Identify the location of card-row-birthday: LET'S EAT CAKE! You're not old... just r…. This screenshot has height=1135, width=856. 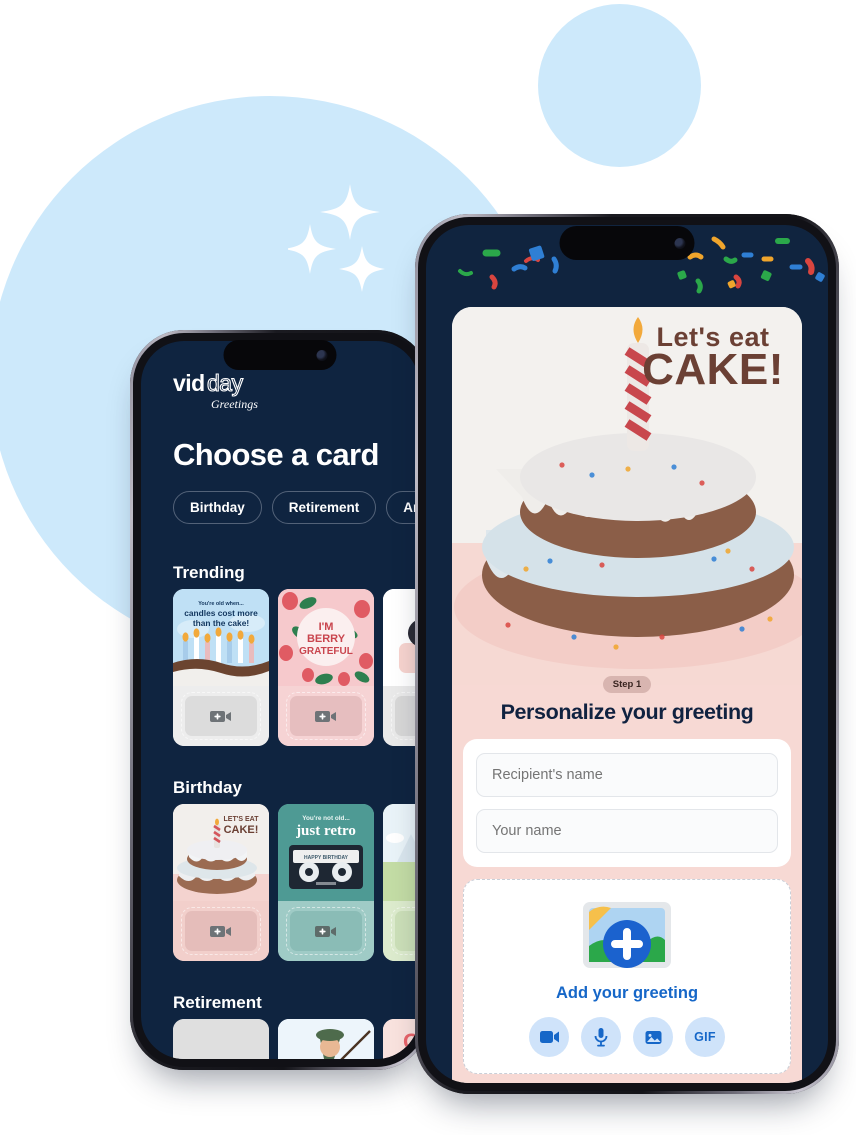
(296, 882).